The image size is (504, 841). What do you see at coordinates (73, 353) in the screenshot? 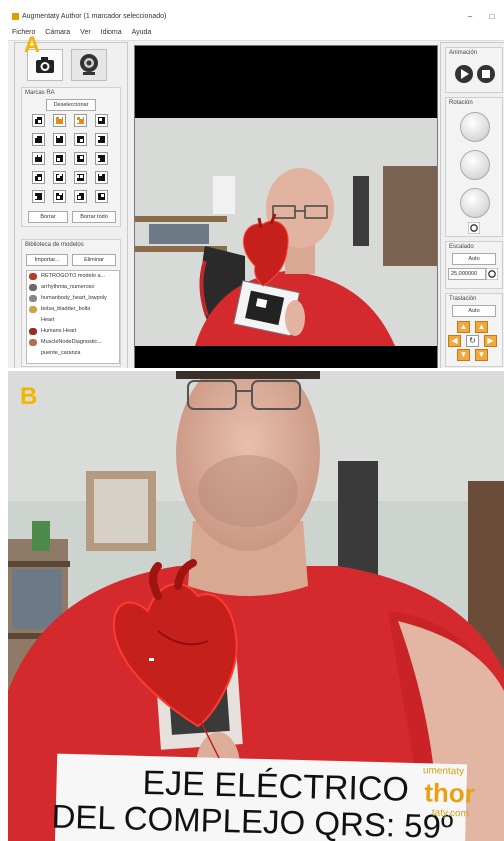
I see `model-item: puente_caranza` at bounding box center [73, 353].